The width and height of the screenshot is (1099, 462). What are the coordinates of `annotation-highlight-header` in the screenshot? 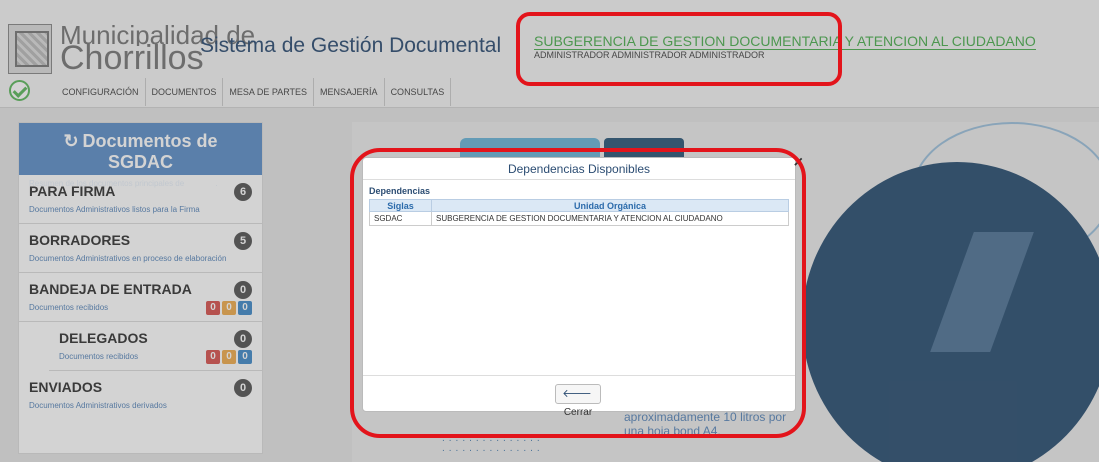 It's located at (679, 49).